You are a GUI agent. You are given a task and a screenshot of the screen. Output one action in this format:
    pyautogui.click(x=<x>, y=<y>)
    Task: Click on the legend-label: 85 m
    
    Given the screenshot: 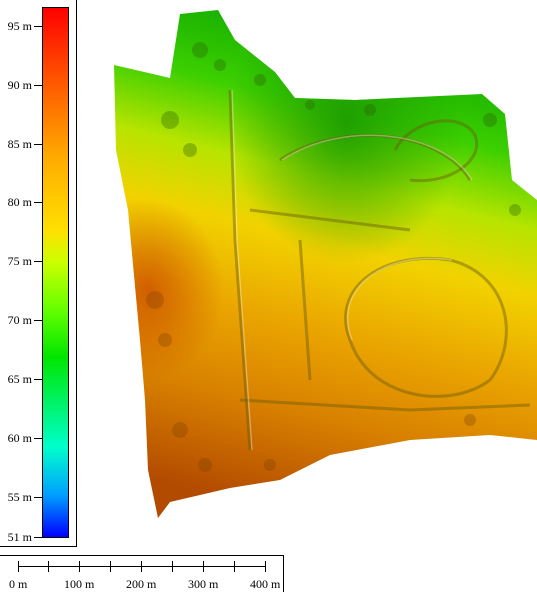 What is the action you would take?
    pyautogui.click(x=19, y=144)
    